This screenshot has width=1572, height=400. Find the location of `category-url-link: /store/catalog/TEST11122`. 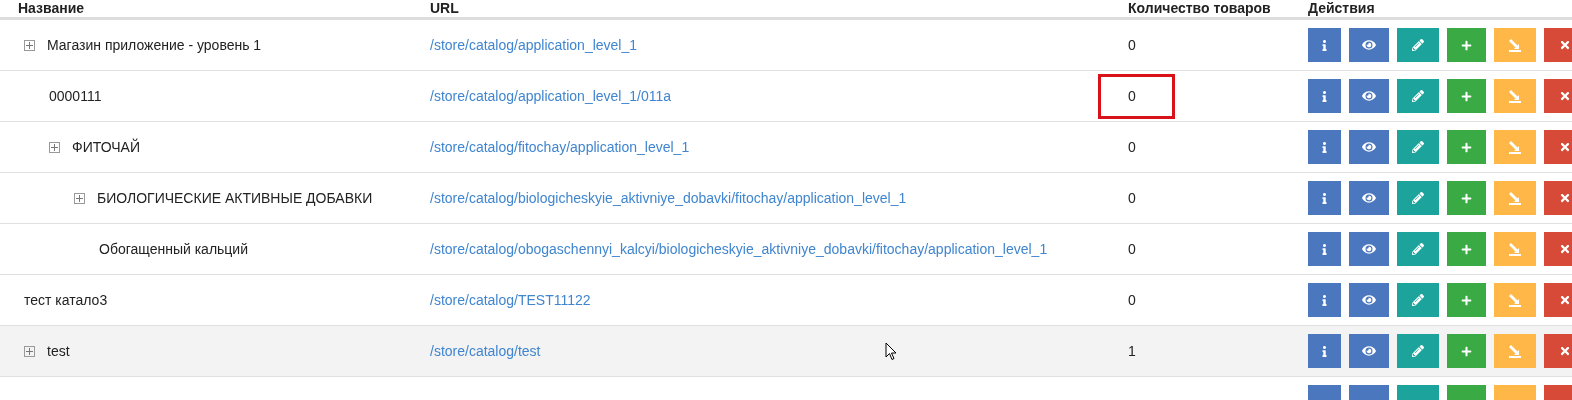

category-url-link: /store/catalog/TEST11122 is located at coordinates (510, 300).